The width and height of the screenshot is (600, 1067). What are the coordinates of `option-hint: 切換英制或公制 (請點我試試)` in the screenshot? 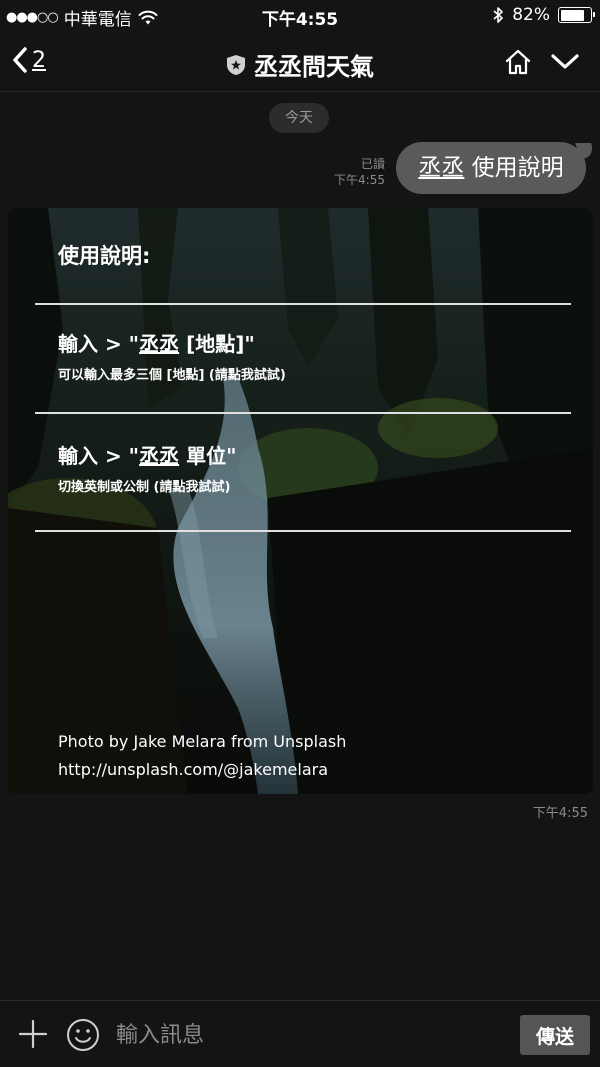 It's located at (144, 487).